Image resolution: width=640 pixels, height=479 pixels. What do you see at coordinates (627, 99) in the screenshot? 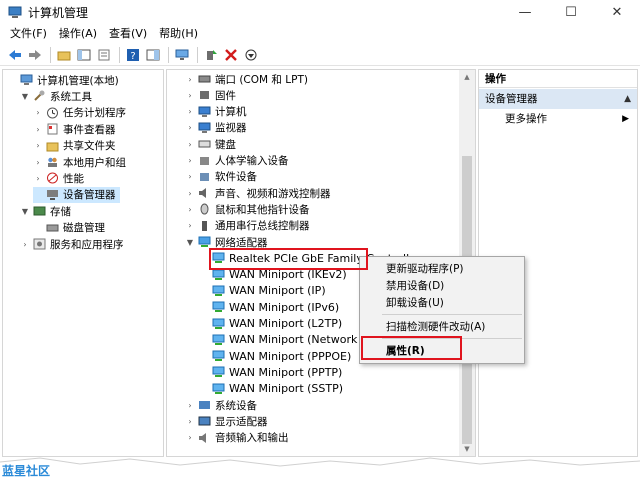
I see `collapse-up-icon: ▲` at bounding box center [627, 99].